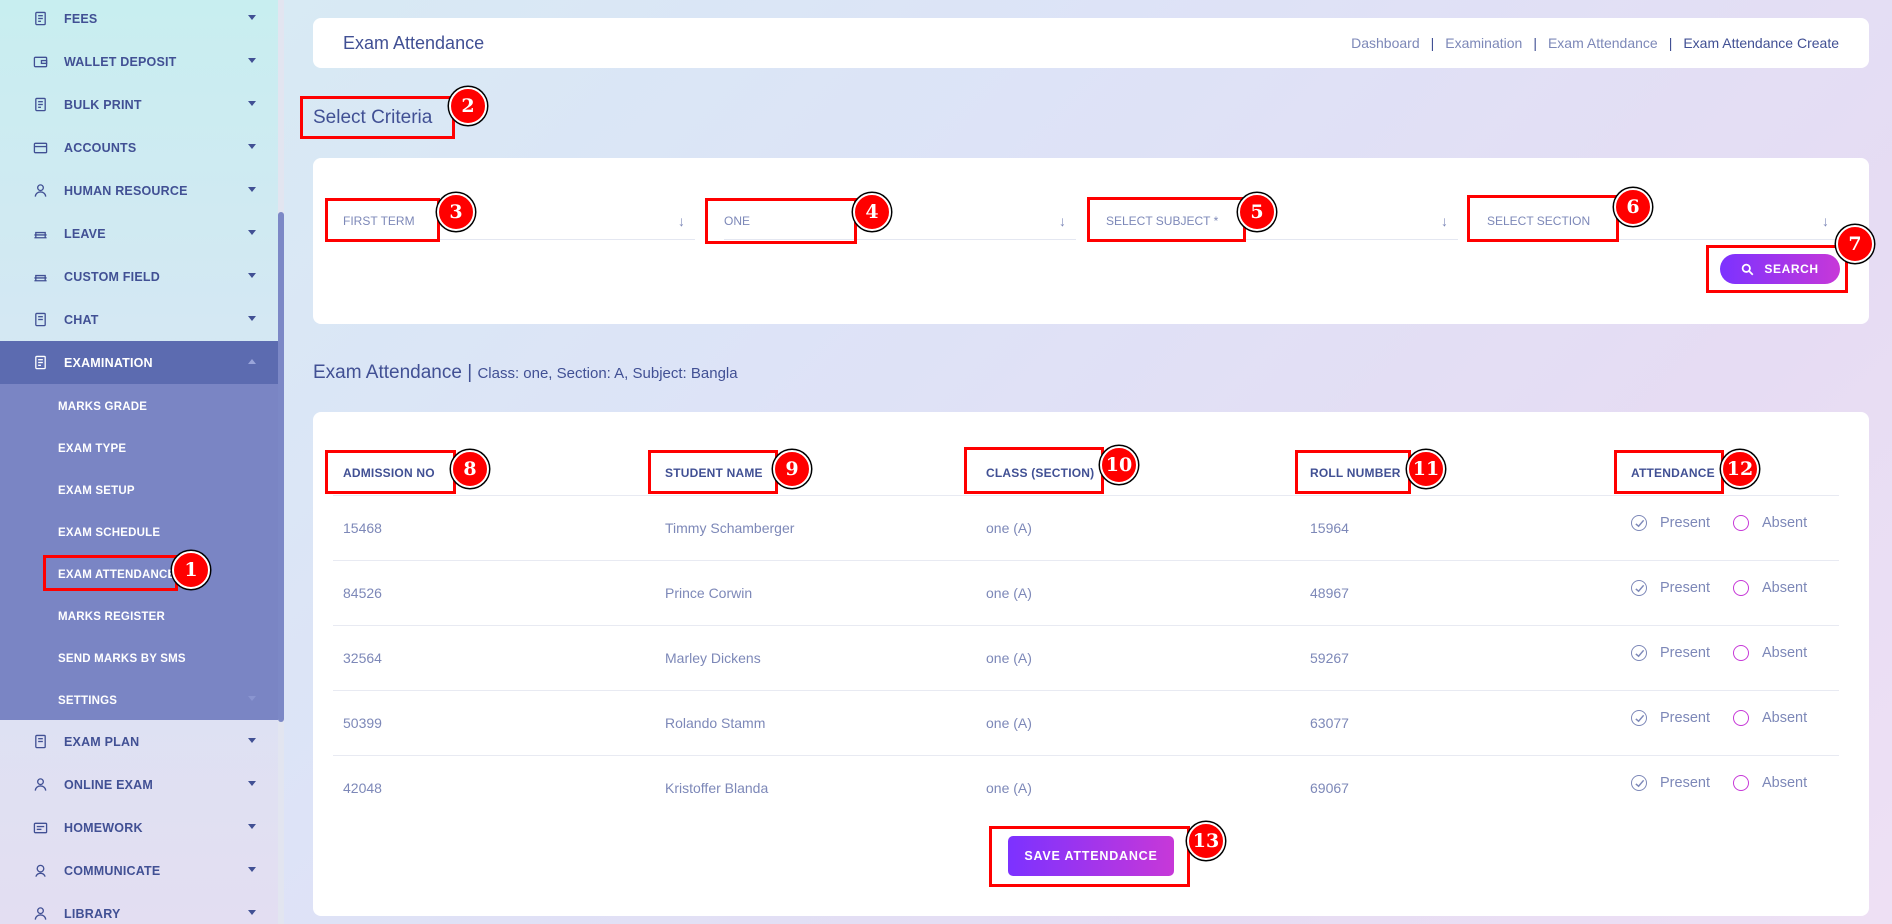 The image size is (1892, 924). What do you see at coordinates (1639, 653) in the screenshot?
I see `check-icon` at bounding box center [1639, 653].